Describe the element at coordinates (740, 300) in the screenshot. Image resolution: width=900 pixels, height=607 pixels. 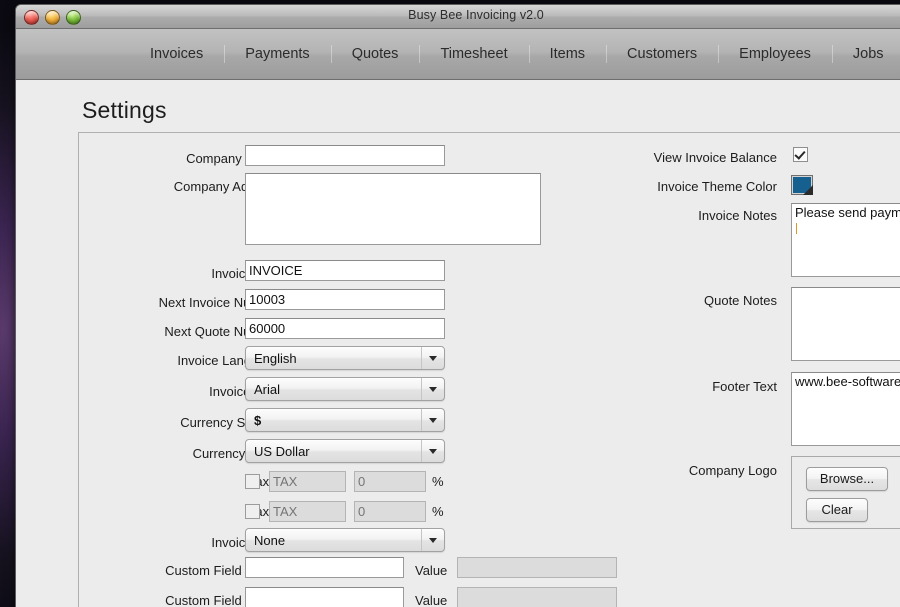
I see `quote-notes-label: Quote Notes` at that location.